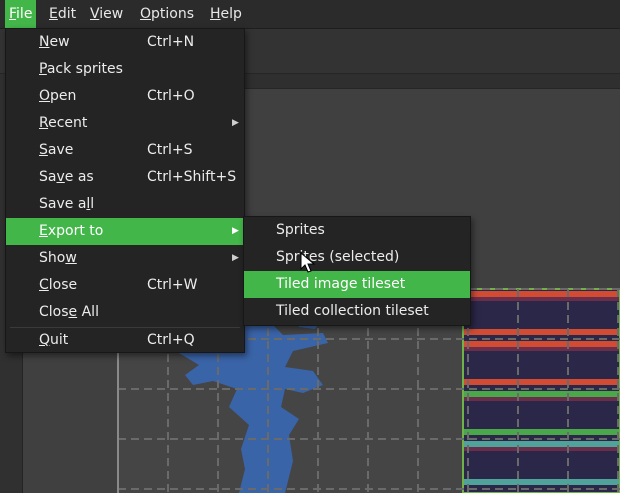 This screenshot has width=620, height=493. What do you see at coordinates (173, 14) in the screenshot?
I see `menu-options-label: ptions` at bounding box center [173, 14].